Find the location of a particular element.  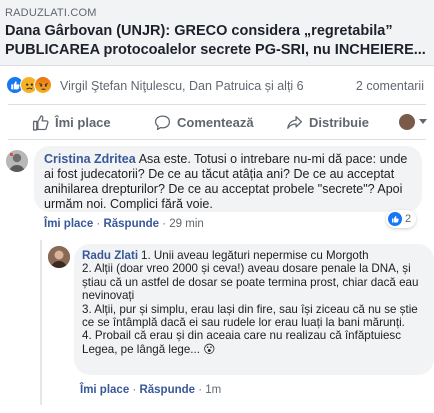

thumbs-up-icon is located at coordinates (40, 122).